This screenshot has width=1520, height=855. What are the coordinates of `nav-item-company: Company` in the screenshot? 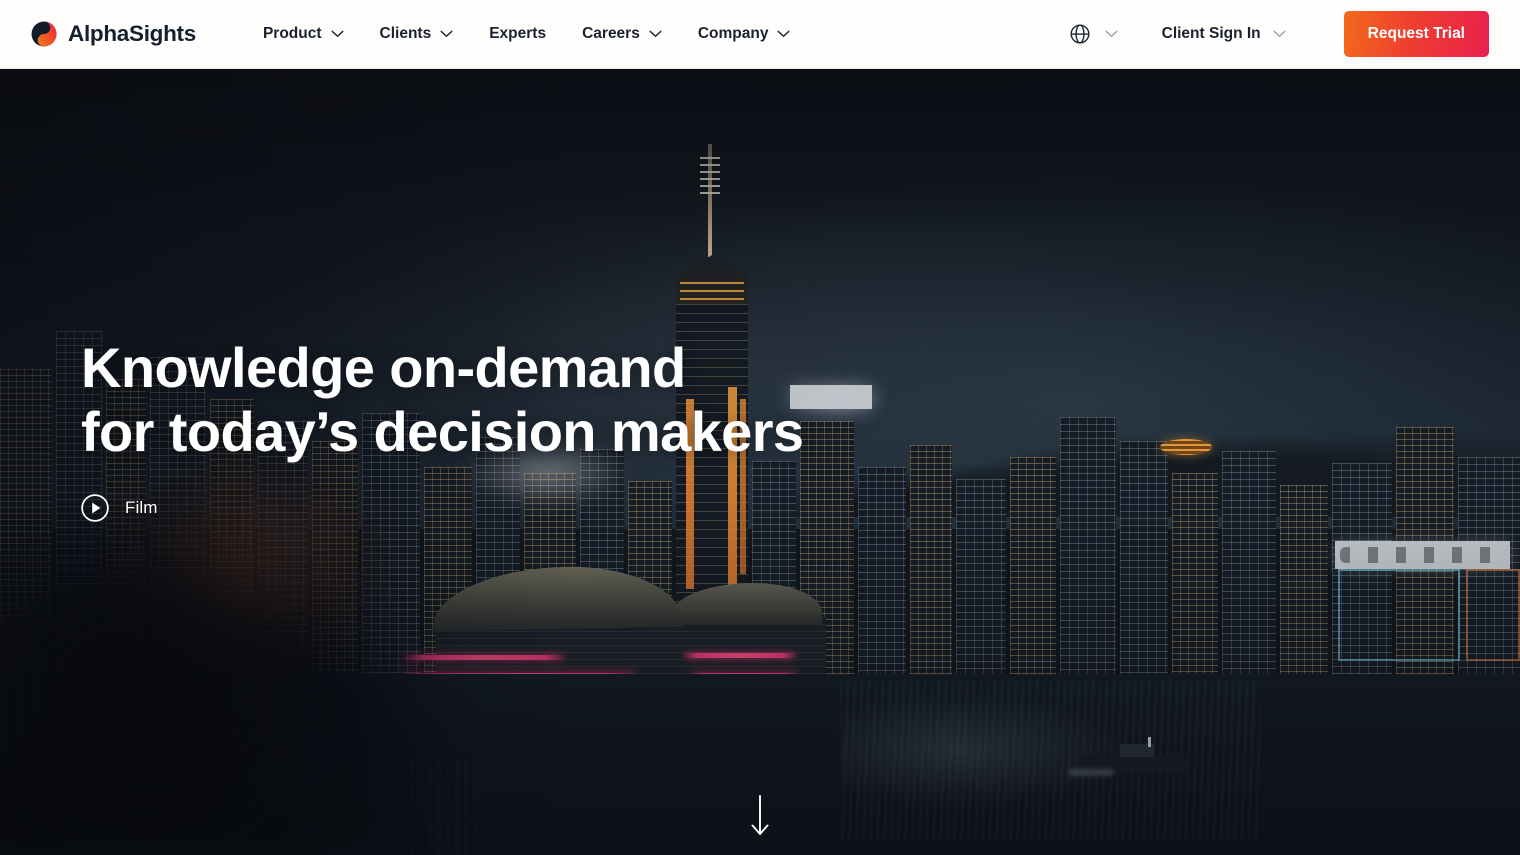 It's located at (744, 34).